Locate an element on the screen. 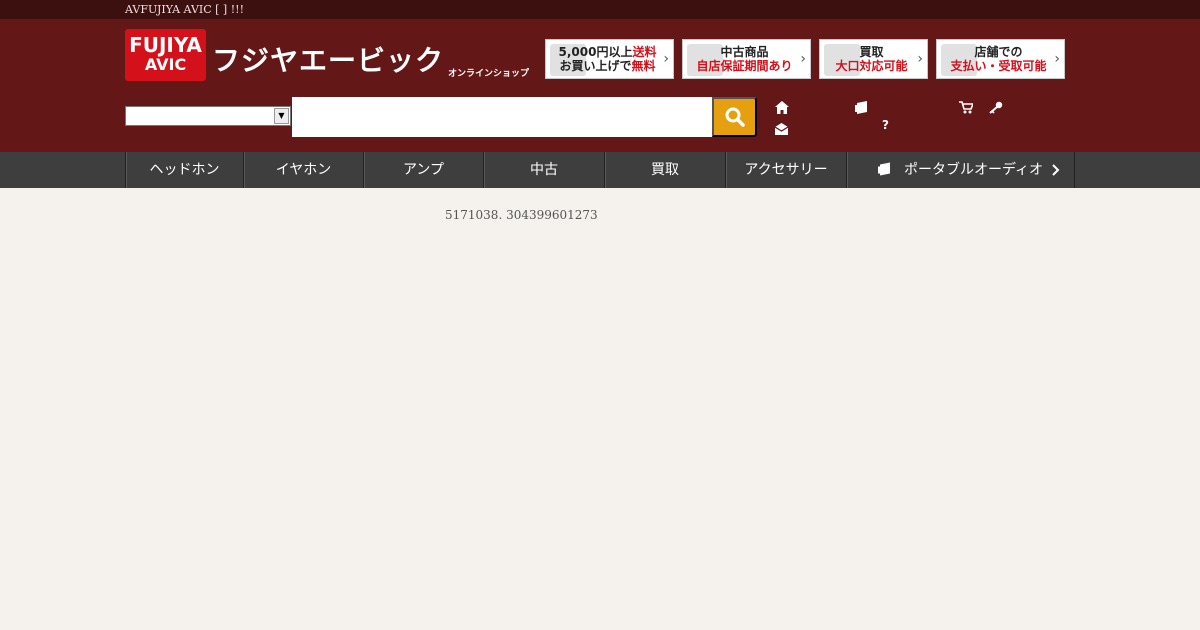 The width and height of the screenshot is (1200, 630). nav-item-label: アクセサリー is located at coordinates (786, 170).